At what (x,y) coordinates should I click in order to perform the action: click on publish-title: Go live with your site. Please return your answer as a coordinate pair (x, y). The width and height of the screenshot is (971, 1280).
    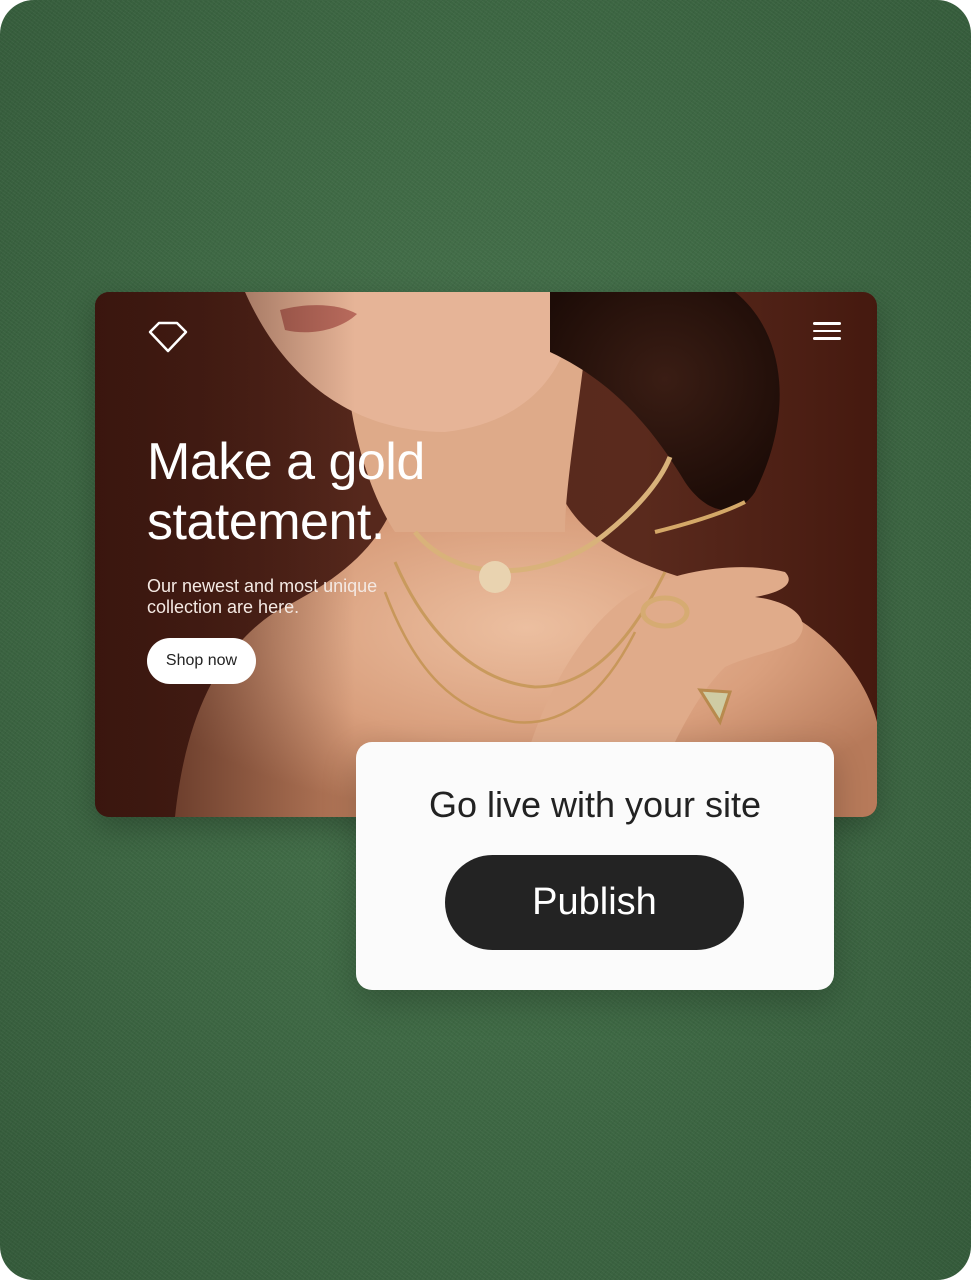
    Looking at the image, I should click on (595, 804).